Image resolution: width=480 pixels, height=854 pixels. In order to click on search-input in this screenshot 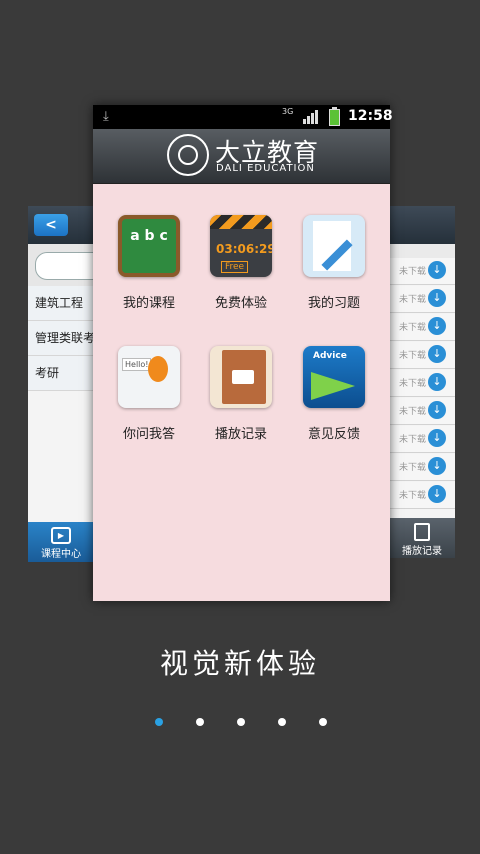, I will do `click(64, 266)`.